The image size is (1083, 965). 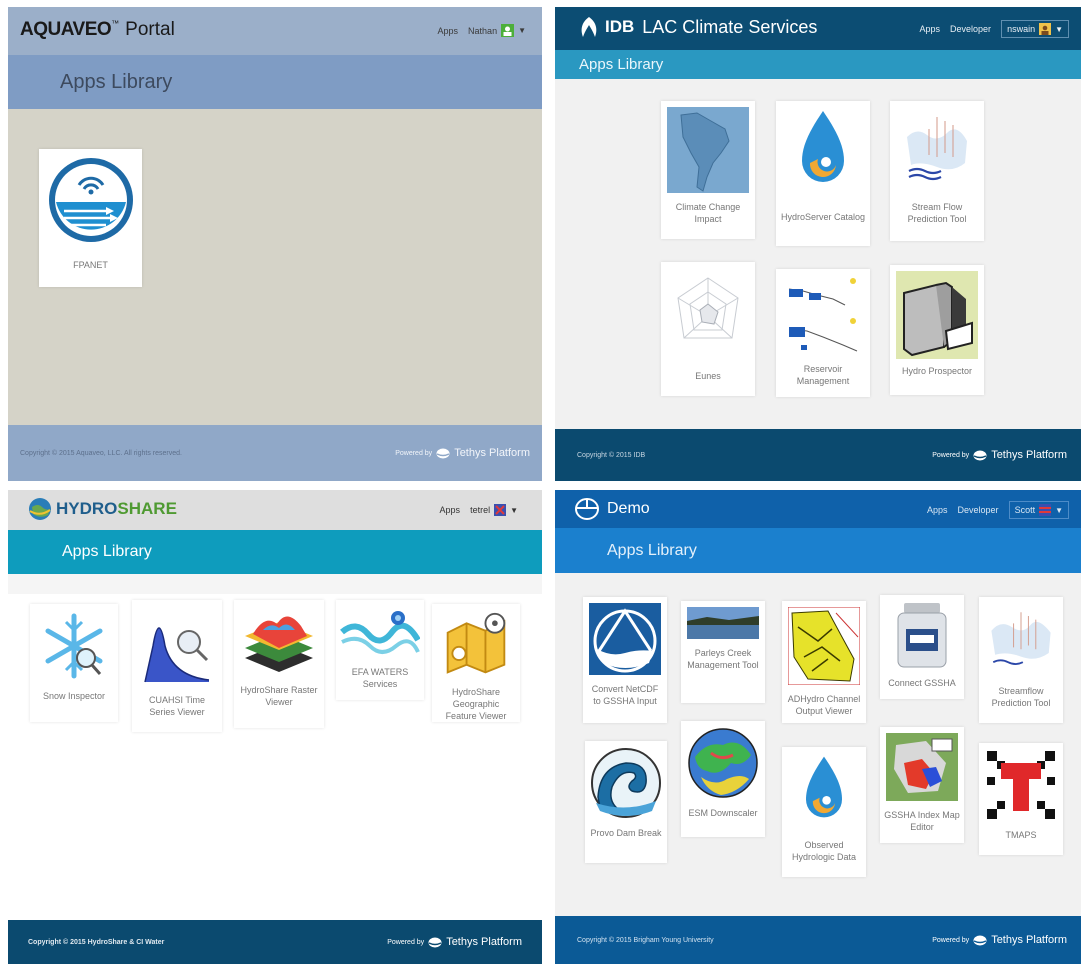 I want to click on user-menu: tetrel ▼, so click(x=494, y=510).